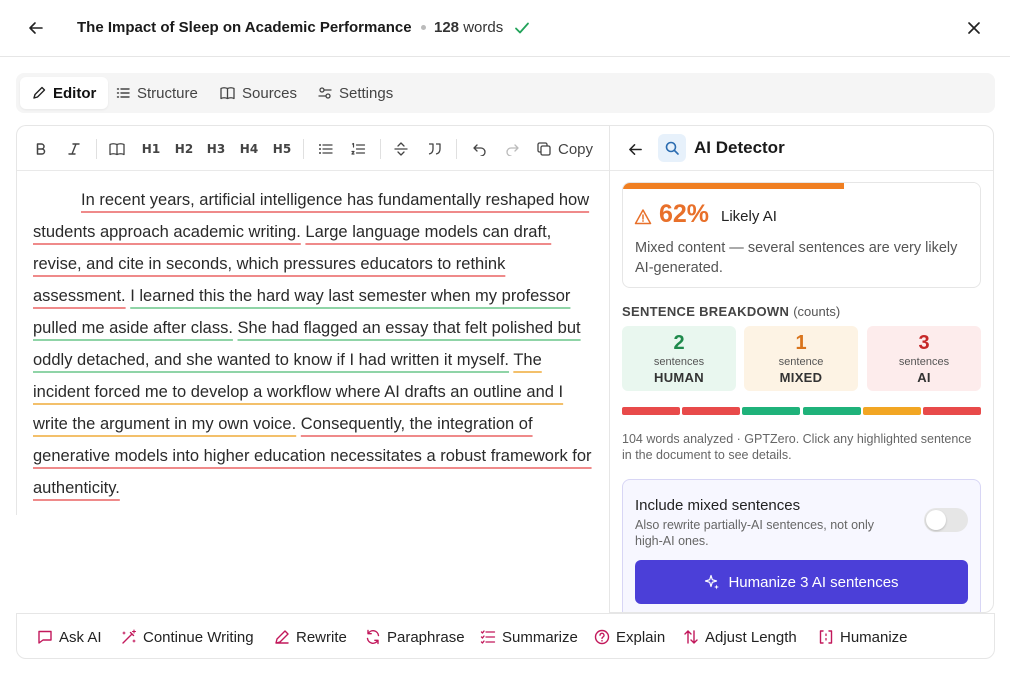 The height and width of the screenshot is (675, 1025). I want to click on toggle-knob, so click(936, 520).